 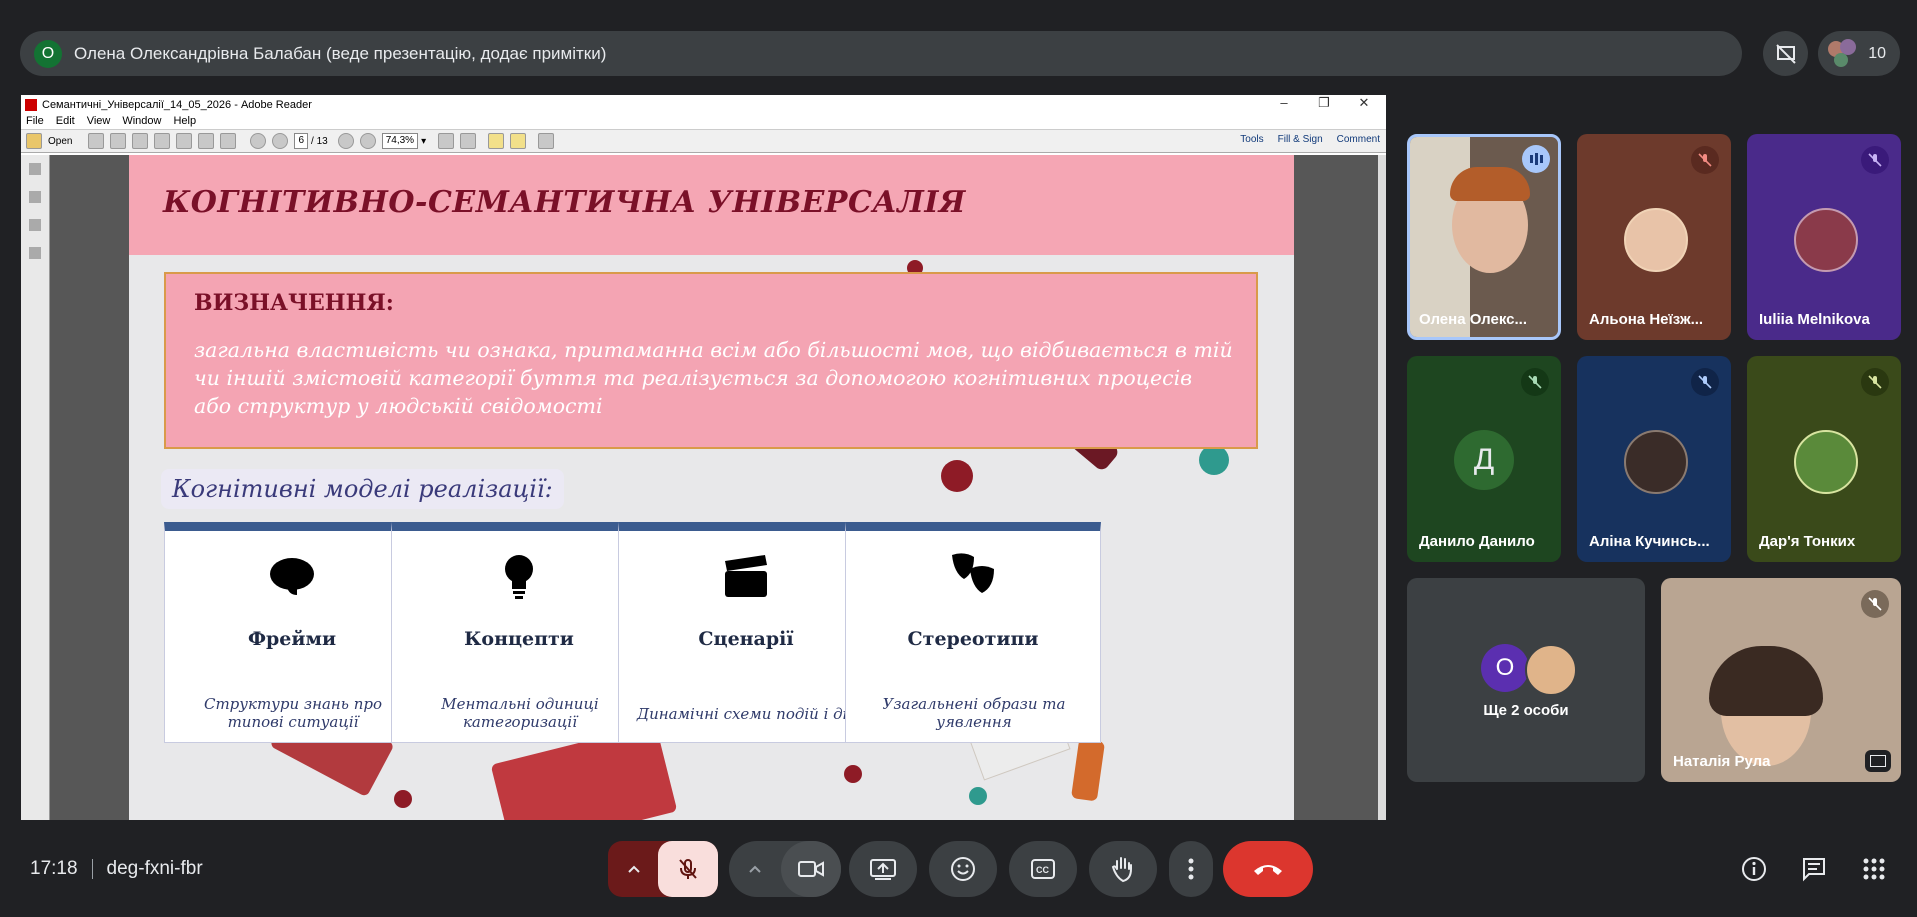 I want to click on apps-grid-icon, so click(x=1873, y=868).